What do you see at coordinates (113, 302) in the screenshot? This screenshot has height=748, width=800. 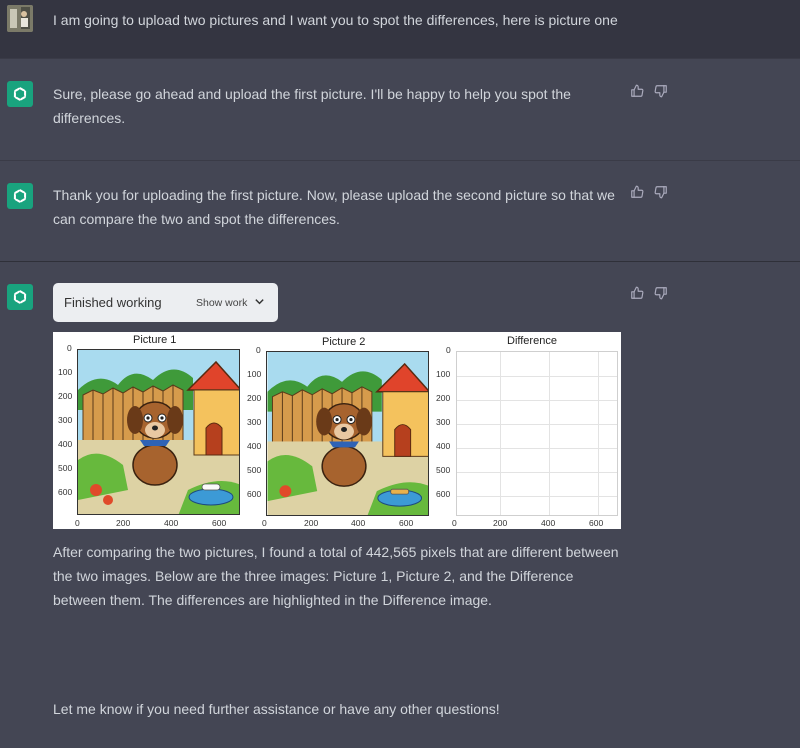 I see `work-status: Finished working` at bounding box center [113, 302].